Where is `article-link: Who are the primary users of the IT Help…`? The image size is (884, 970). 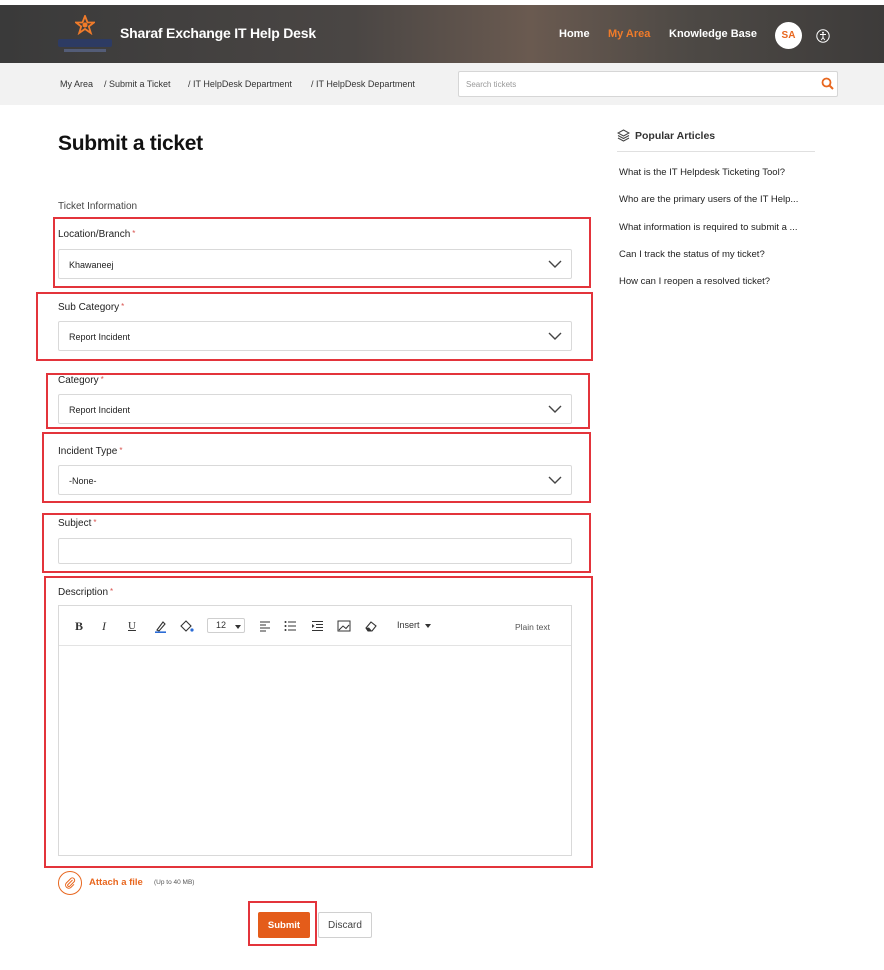
article-link: Who are the primary users of the IT Help… is located at coordinates (719, 199).